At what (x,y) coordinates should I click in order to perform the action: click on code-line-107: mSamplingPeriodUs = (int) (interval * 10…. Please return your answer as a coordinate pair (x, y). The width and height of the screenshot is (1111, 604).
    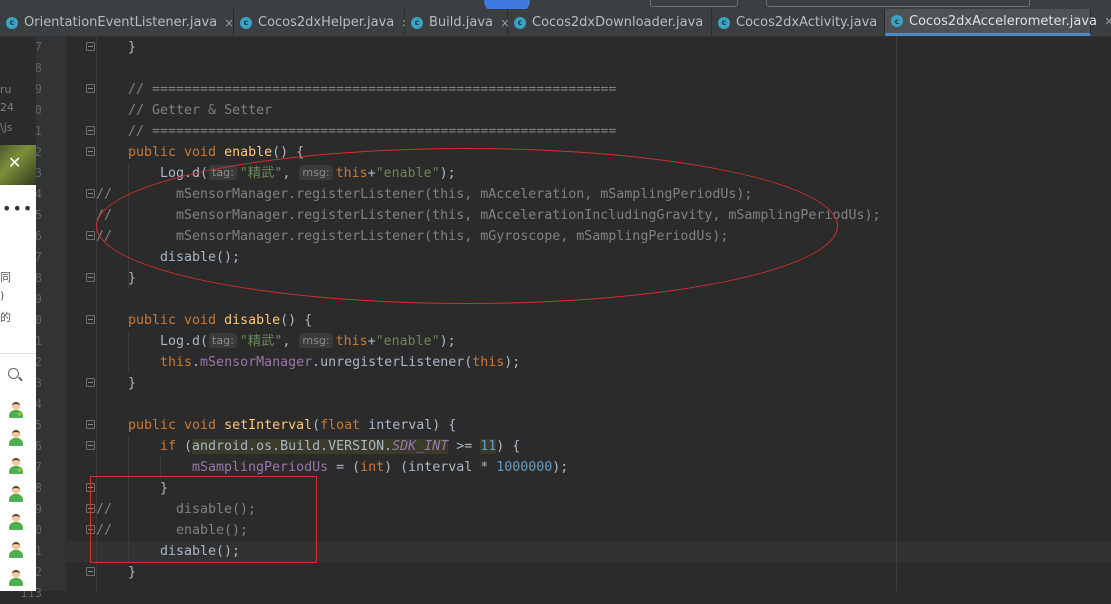
    Looking at the image, I should click on (380, 467).